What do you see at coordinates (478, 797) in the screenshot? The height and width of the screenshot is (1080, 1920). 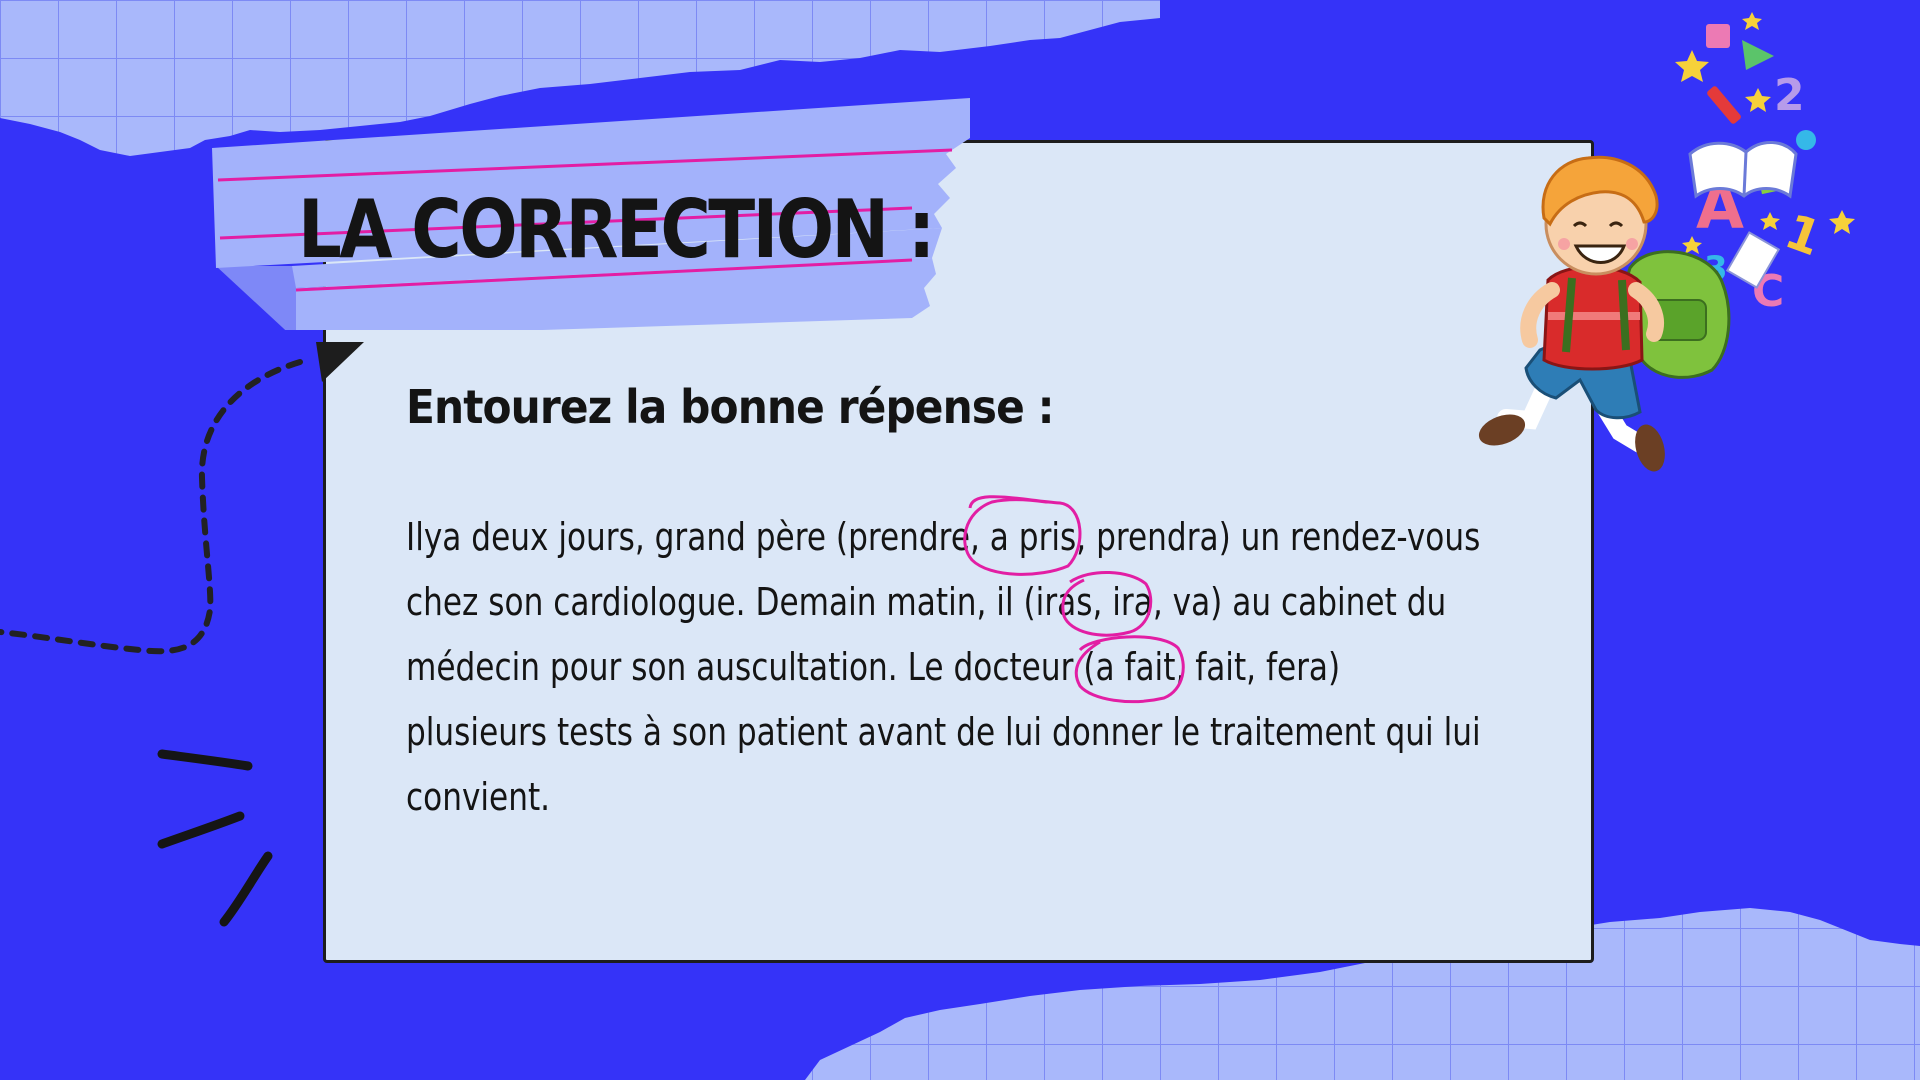 I see `paragraph-line: convient.` at bounding box center [478, 797].